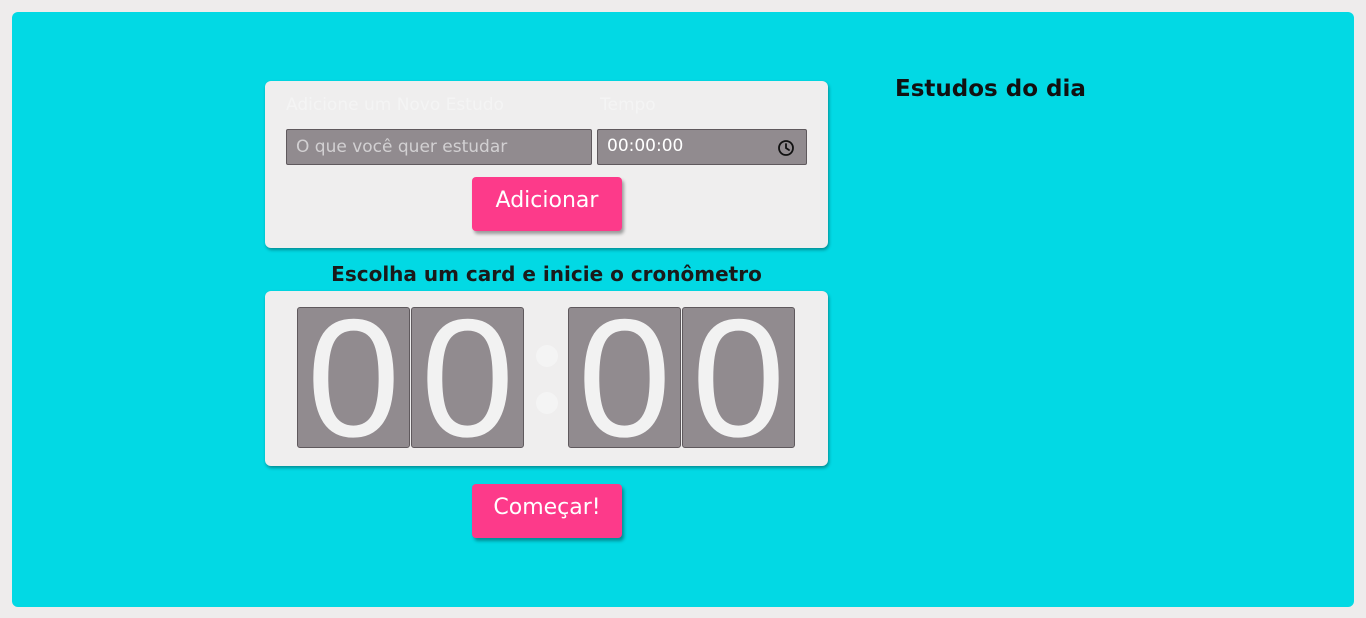 Image resolution: width=1366 pixels, height=618 pixels. I want to click on study-task-input, so click(439, 147).